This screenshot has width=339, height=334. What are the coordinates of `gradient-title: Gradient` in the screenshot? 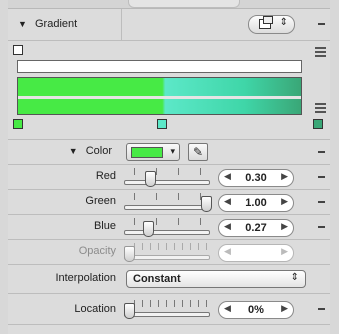 It's located at (56, 24).